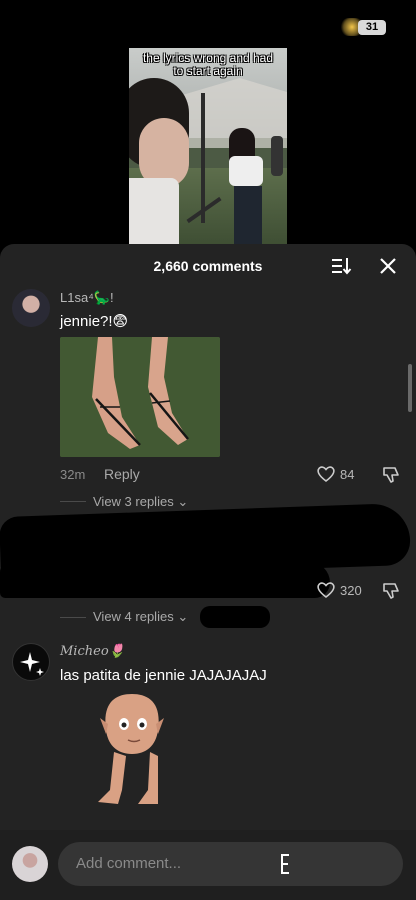  I want to click on mic-stand, so click(203, 158).